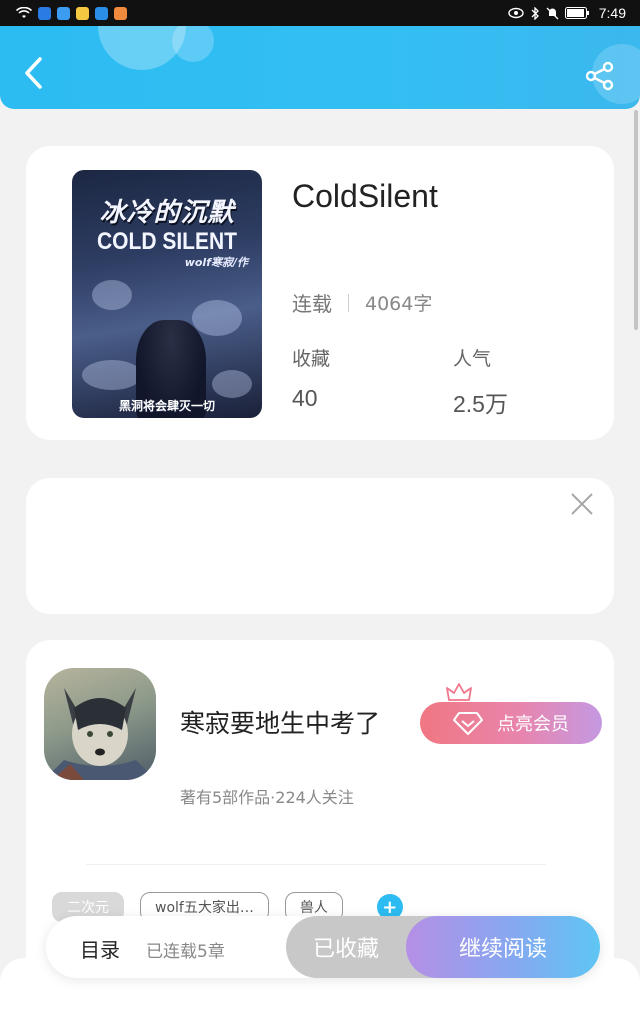 The width and height of the screenshot is (640, 1024). Describe the element at coordinates (345, 949) in the screenshot. I see `collected-button-label: 已收藏` at that location.